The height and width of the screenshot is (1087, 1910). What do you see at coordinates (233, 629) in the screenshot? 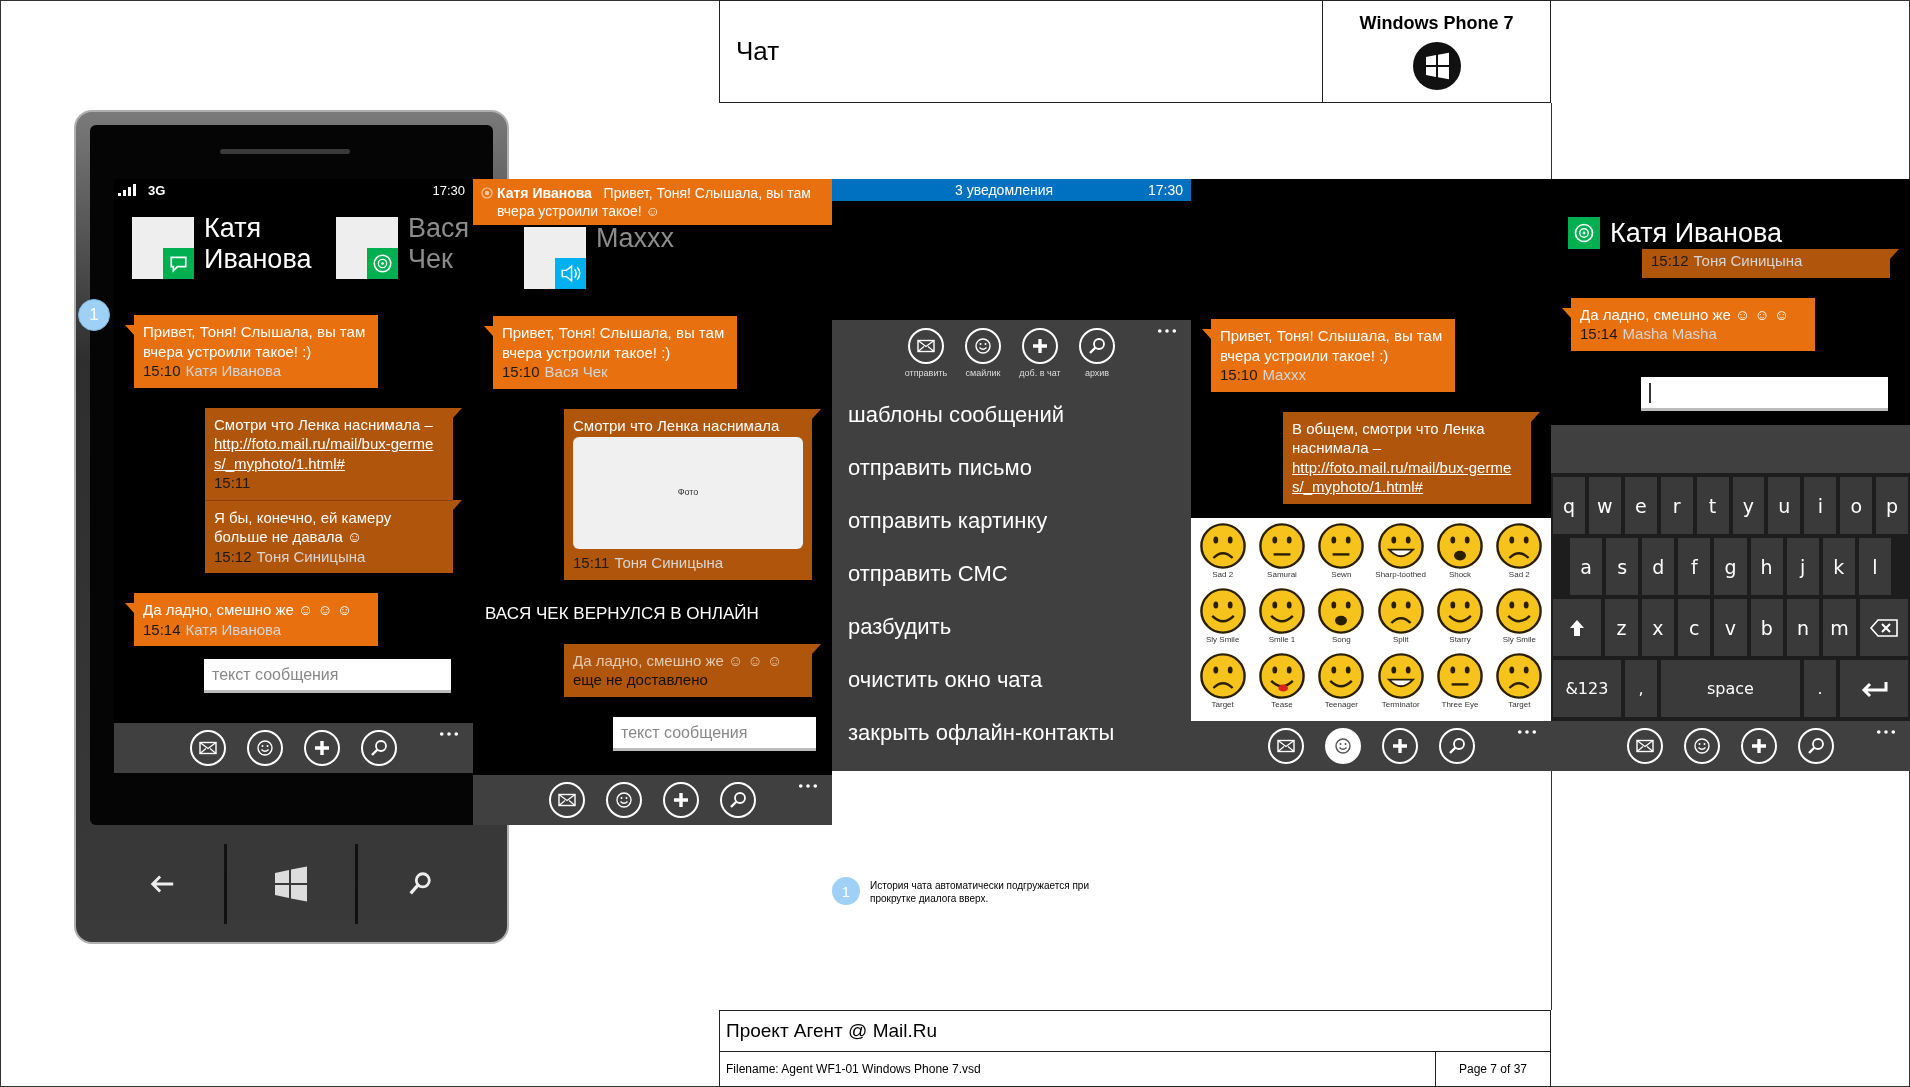
I see `message-author: Катя Иванова` at bounding box center [233, 629].